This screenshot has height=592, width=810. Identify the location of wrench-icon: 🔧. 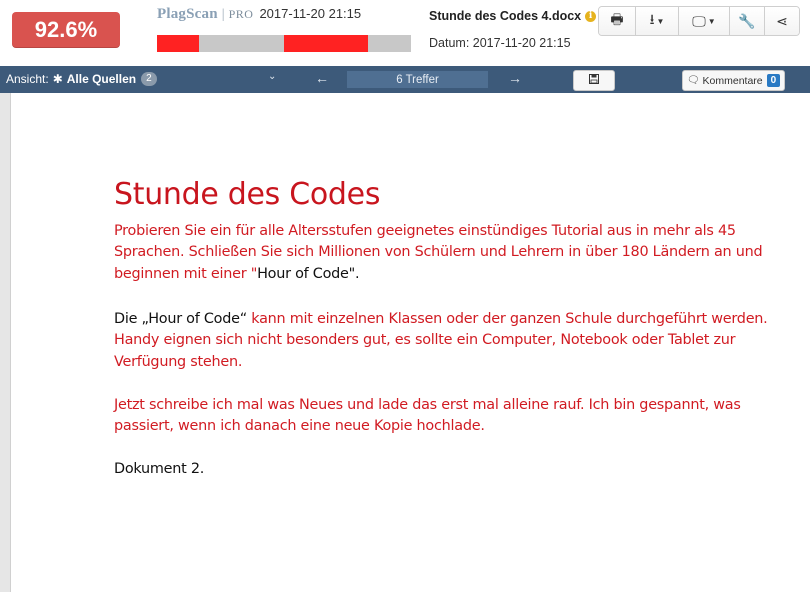
(747, 20).